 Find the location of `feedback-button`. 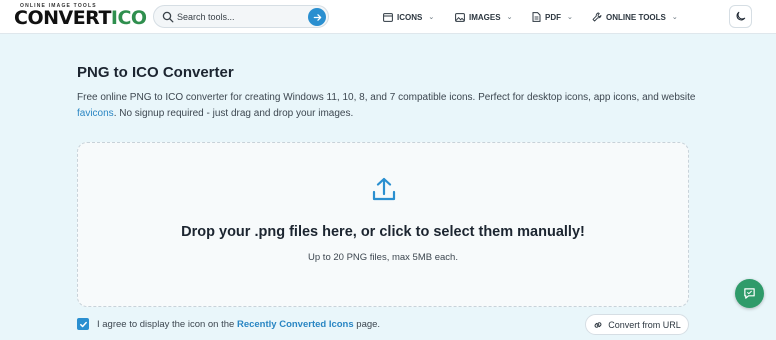

feedback-button is located at coordinates (749, 293).